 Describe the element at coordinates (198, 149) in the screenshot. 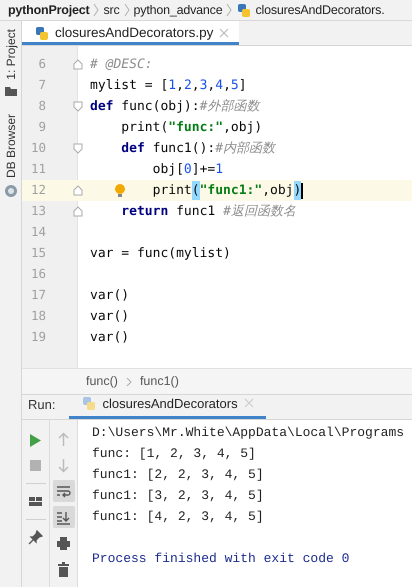

I see `code-line: def func1():#内部函数` at that location.